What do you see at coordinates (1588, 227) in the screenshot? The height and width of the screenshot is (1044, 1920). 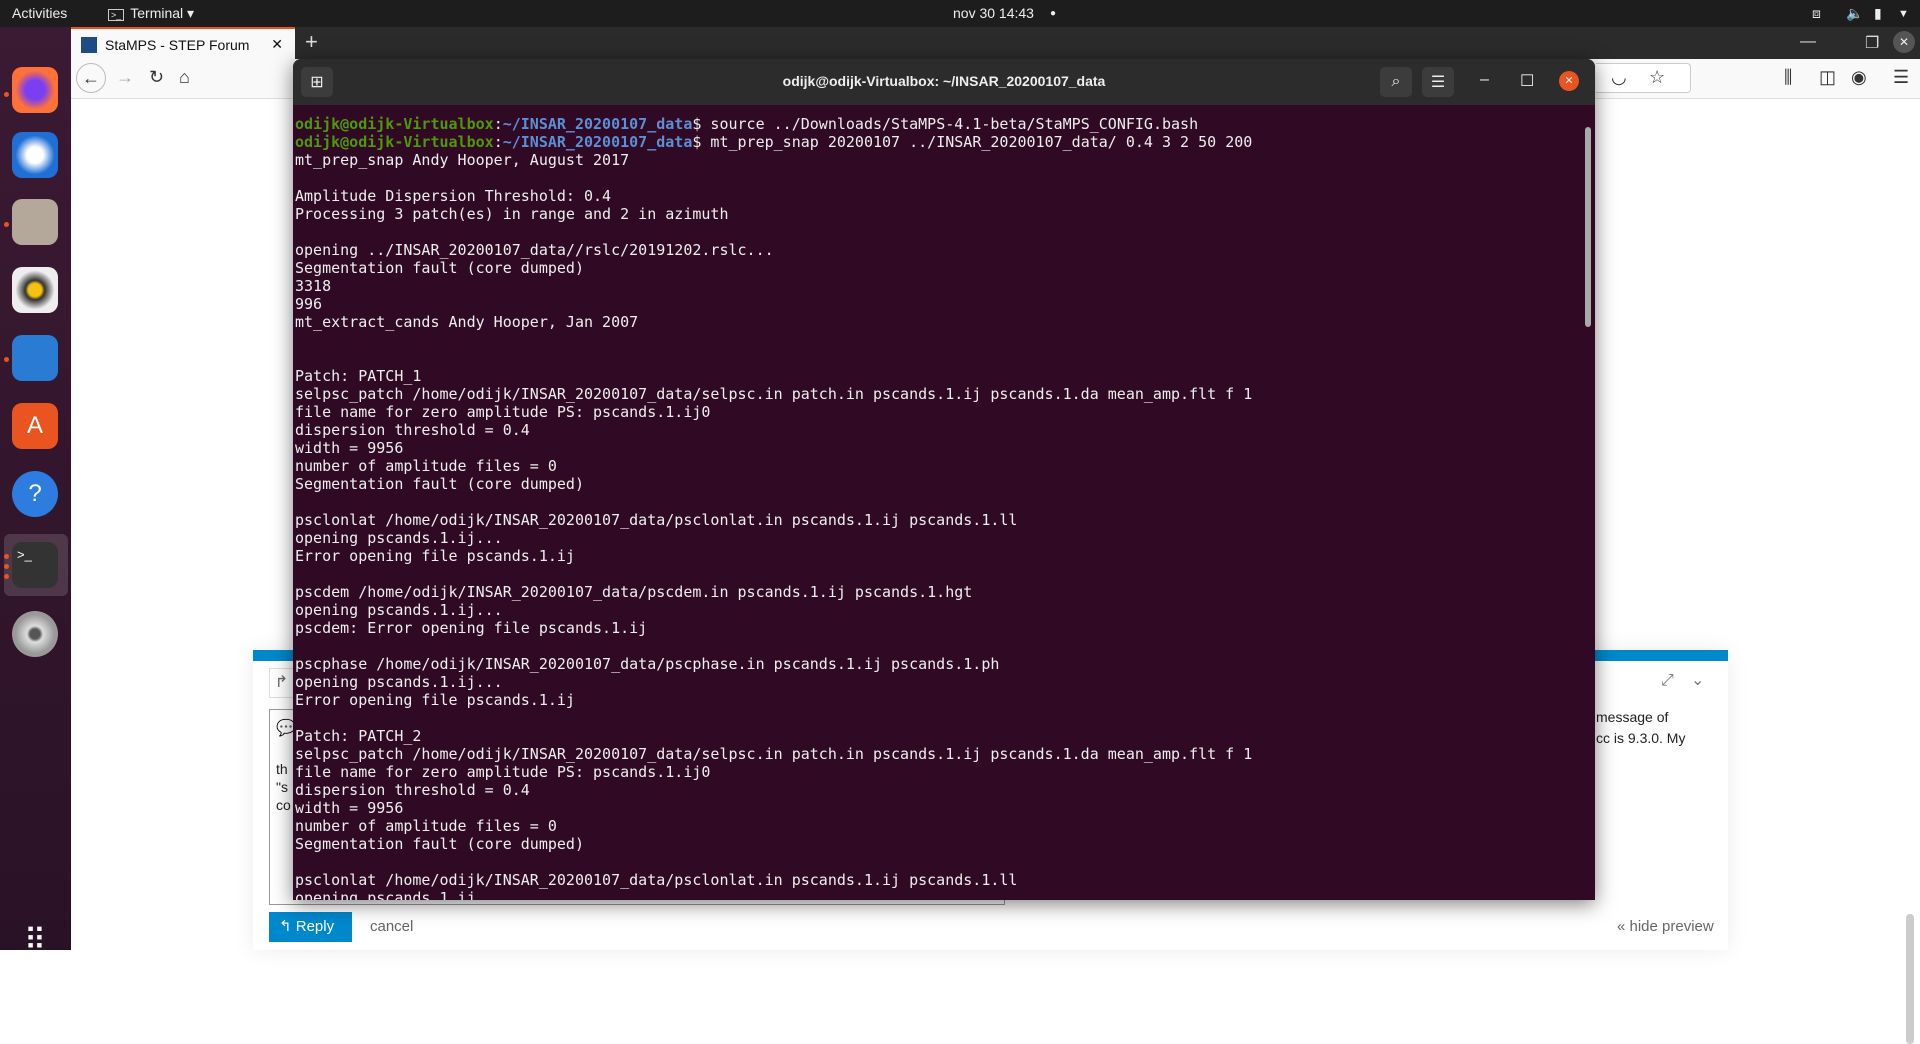 I see `terminal-scrollbar` at bounding box center [1588, 227].